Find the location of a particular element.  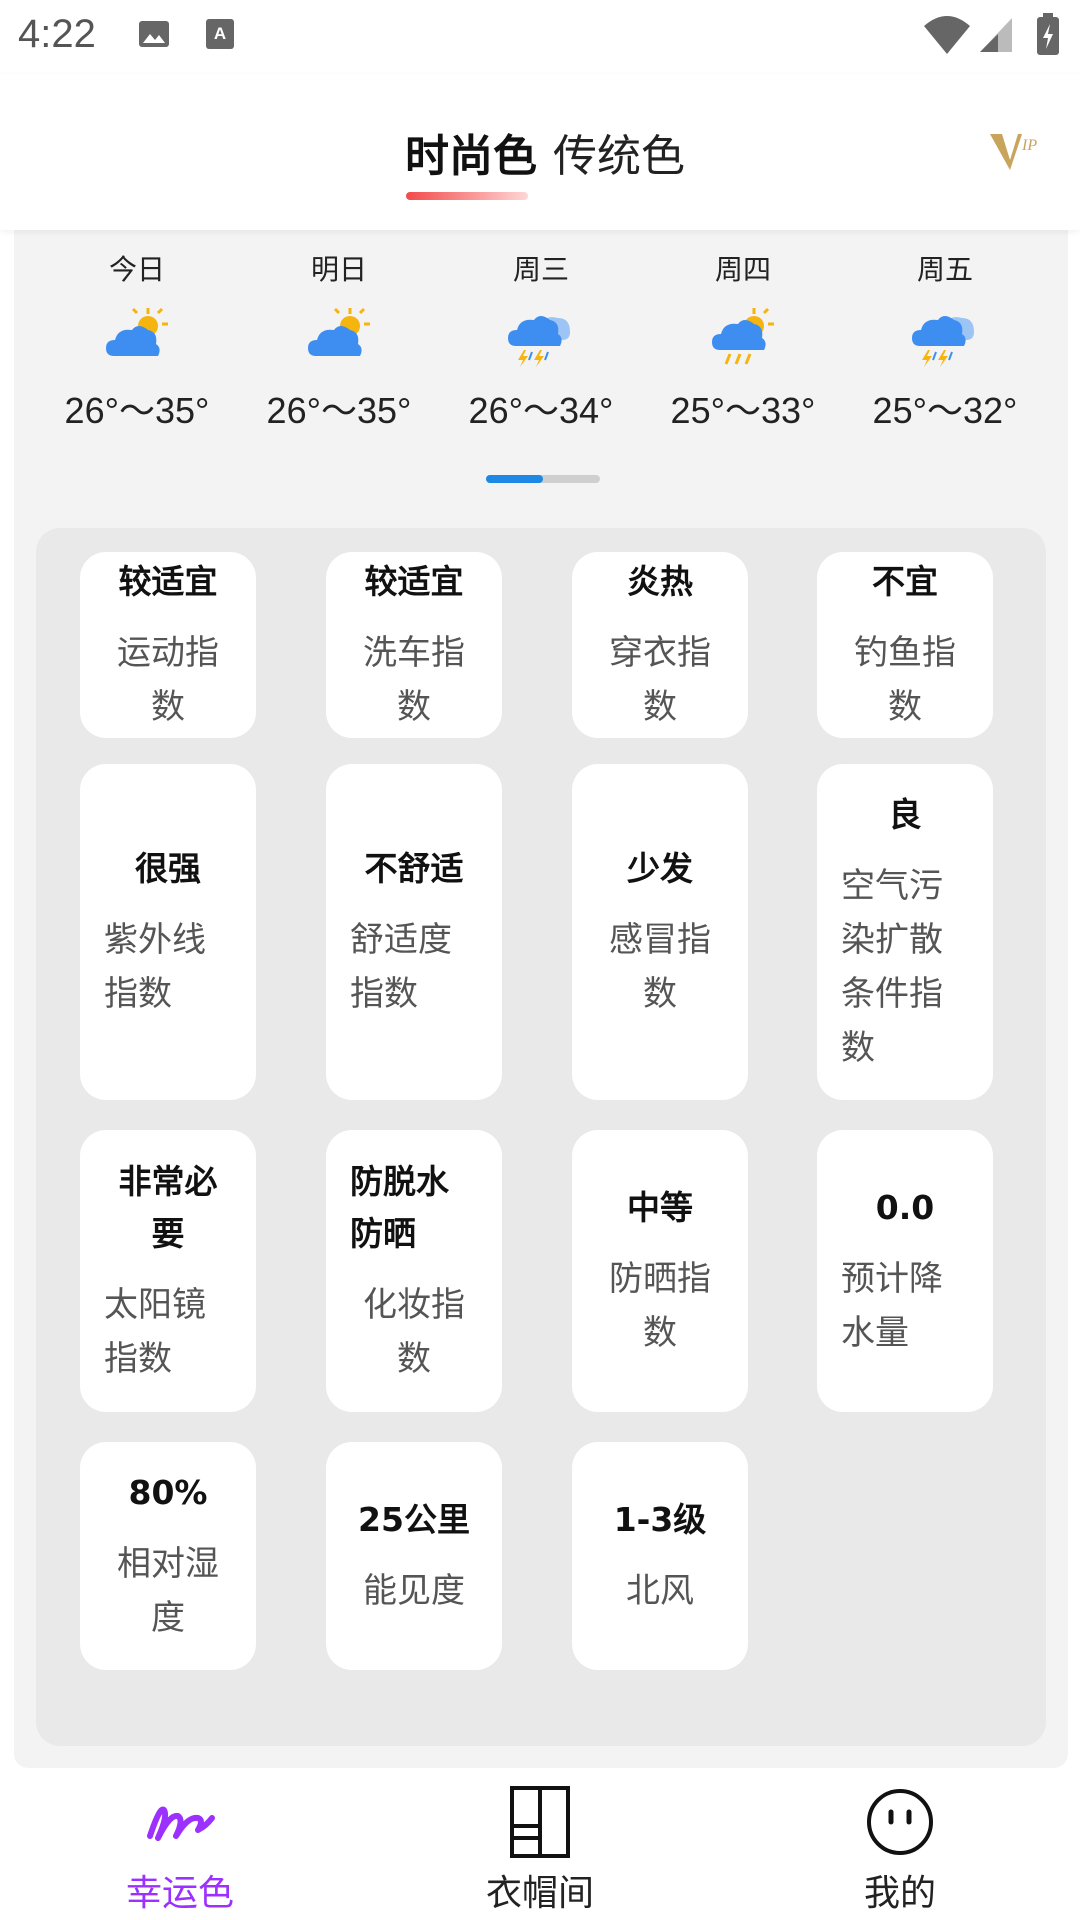

index-value: 非常必要 is located at coordinates (168, 1207).